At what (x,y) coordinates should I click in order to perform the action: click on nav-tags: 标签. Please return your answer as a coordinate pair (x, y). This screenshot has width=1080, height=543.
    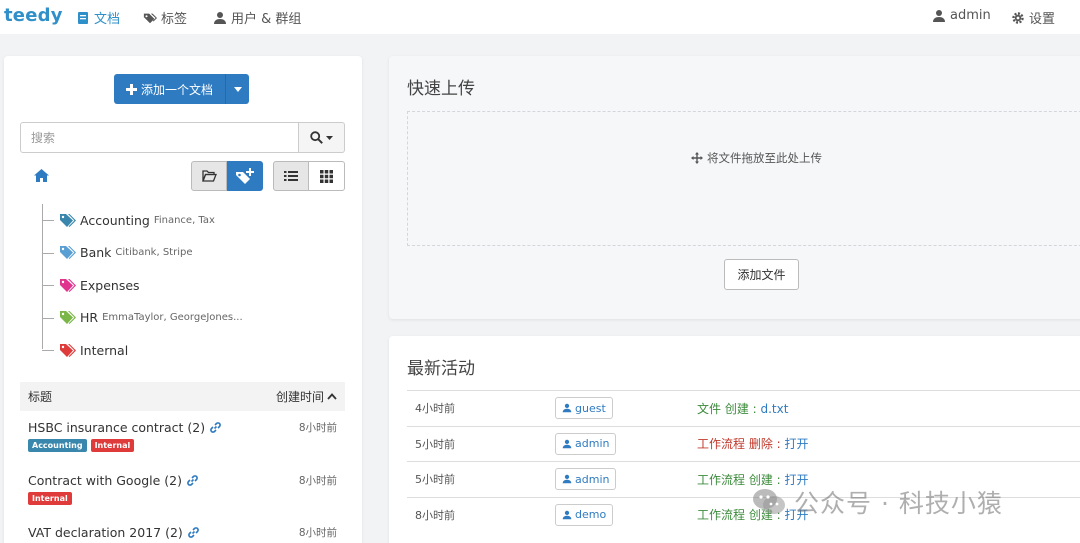
    Looking at the image, I should click on (165, 17).